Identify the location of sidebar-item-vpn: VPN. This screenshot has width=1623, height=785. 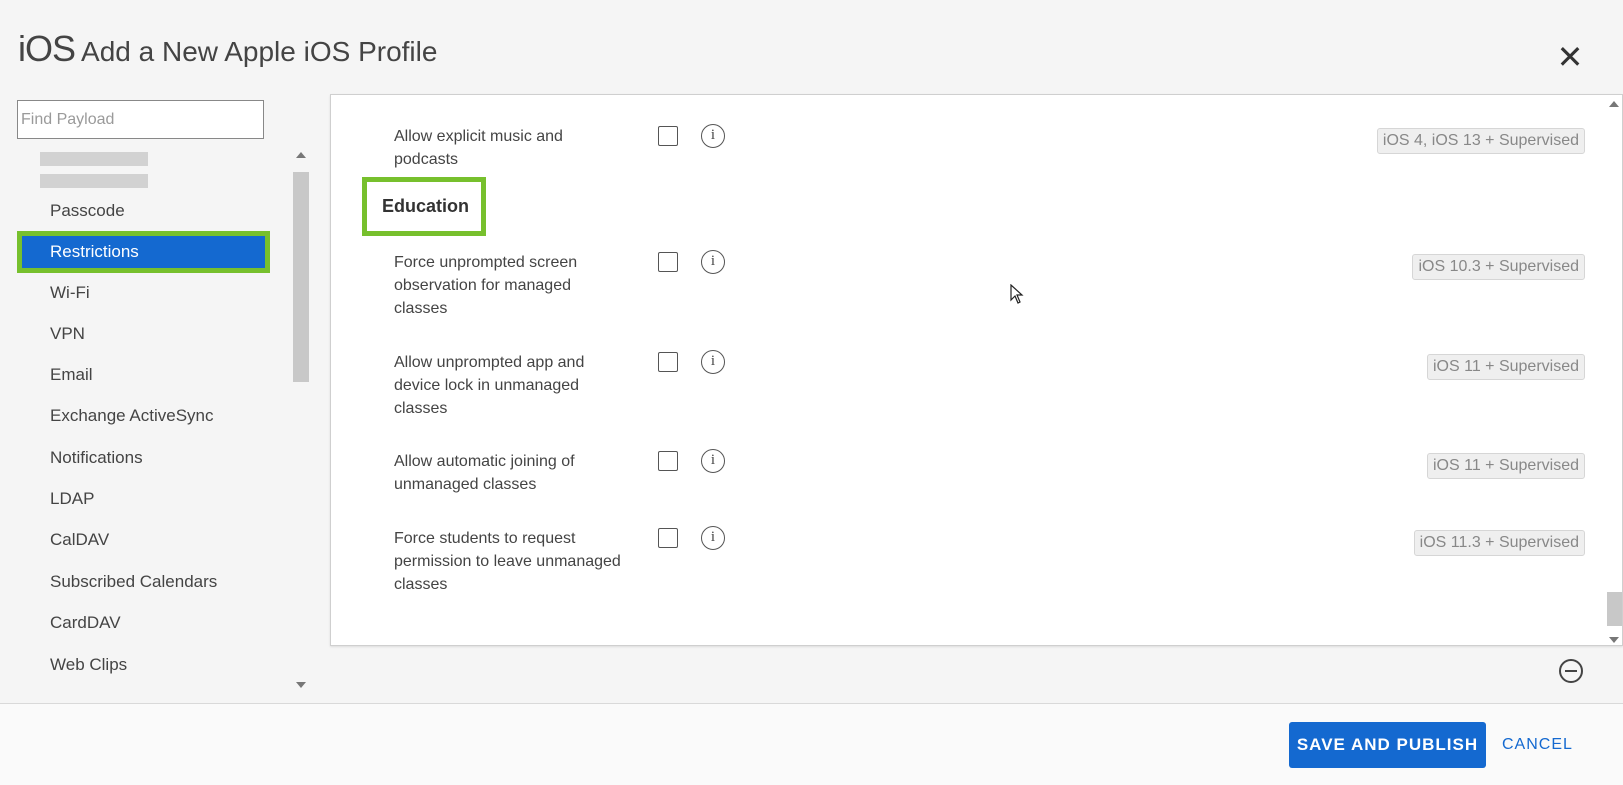
(142, 334).